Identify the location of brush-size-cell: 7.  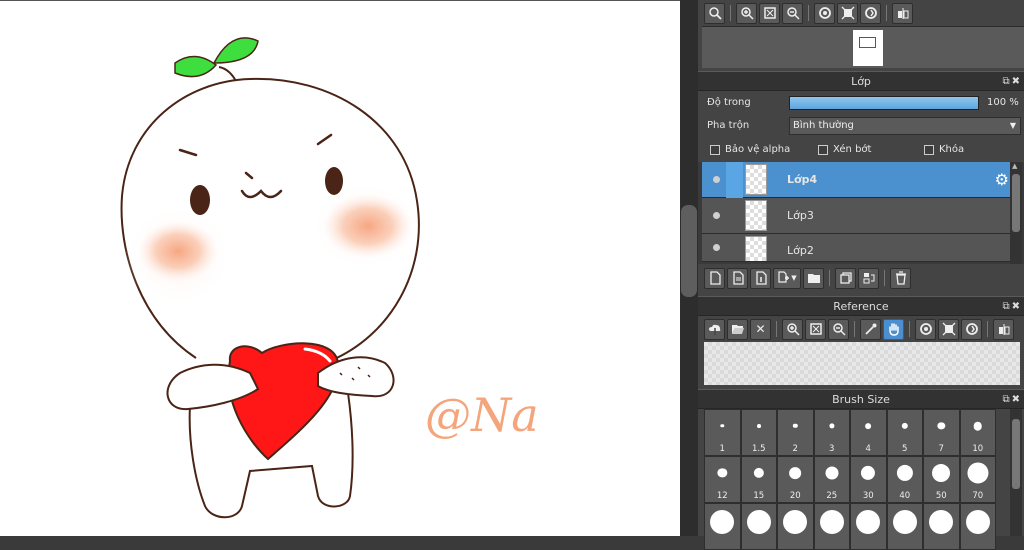
(941, 432).